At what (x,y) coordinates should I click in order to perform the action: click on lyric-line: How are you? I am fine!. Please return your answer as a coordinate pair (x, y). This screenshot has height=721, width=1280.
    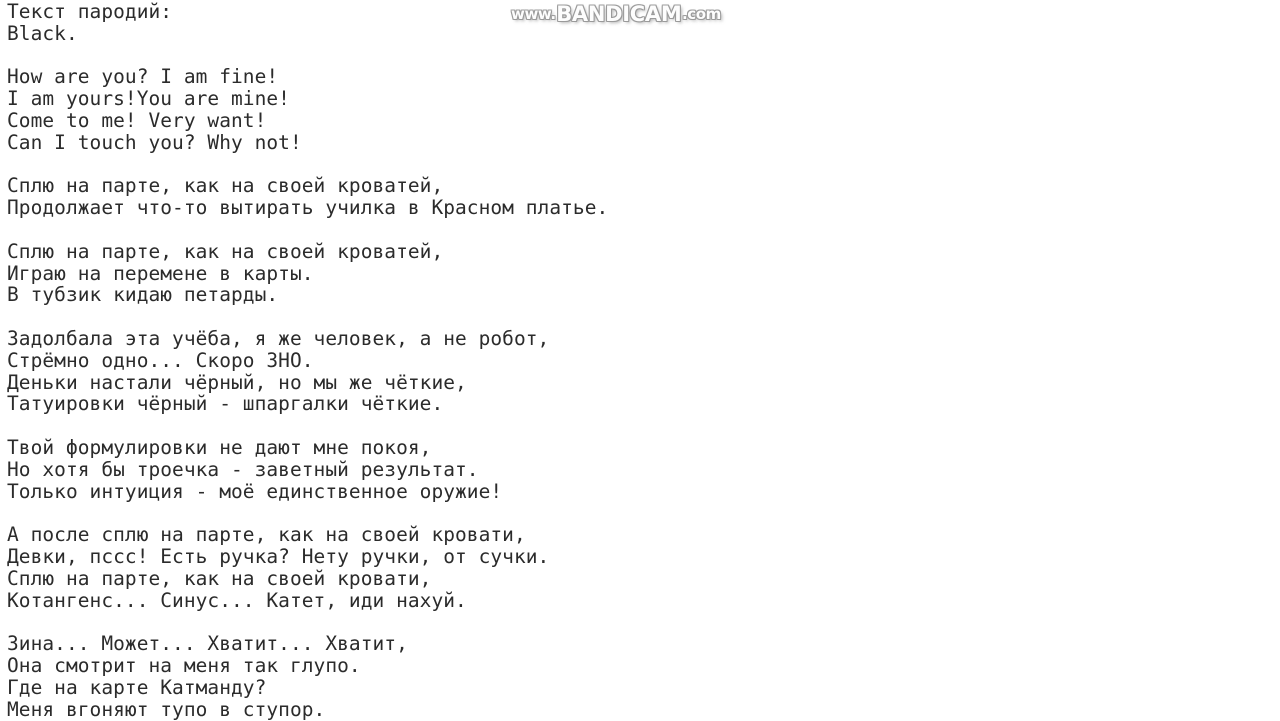
    Looking at the image, I should click on (143, 77).